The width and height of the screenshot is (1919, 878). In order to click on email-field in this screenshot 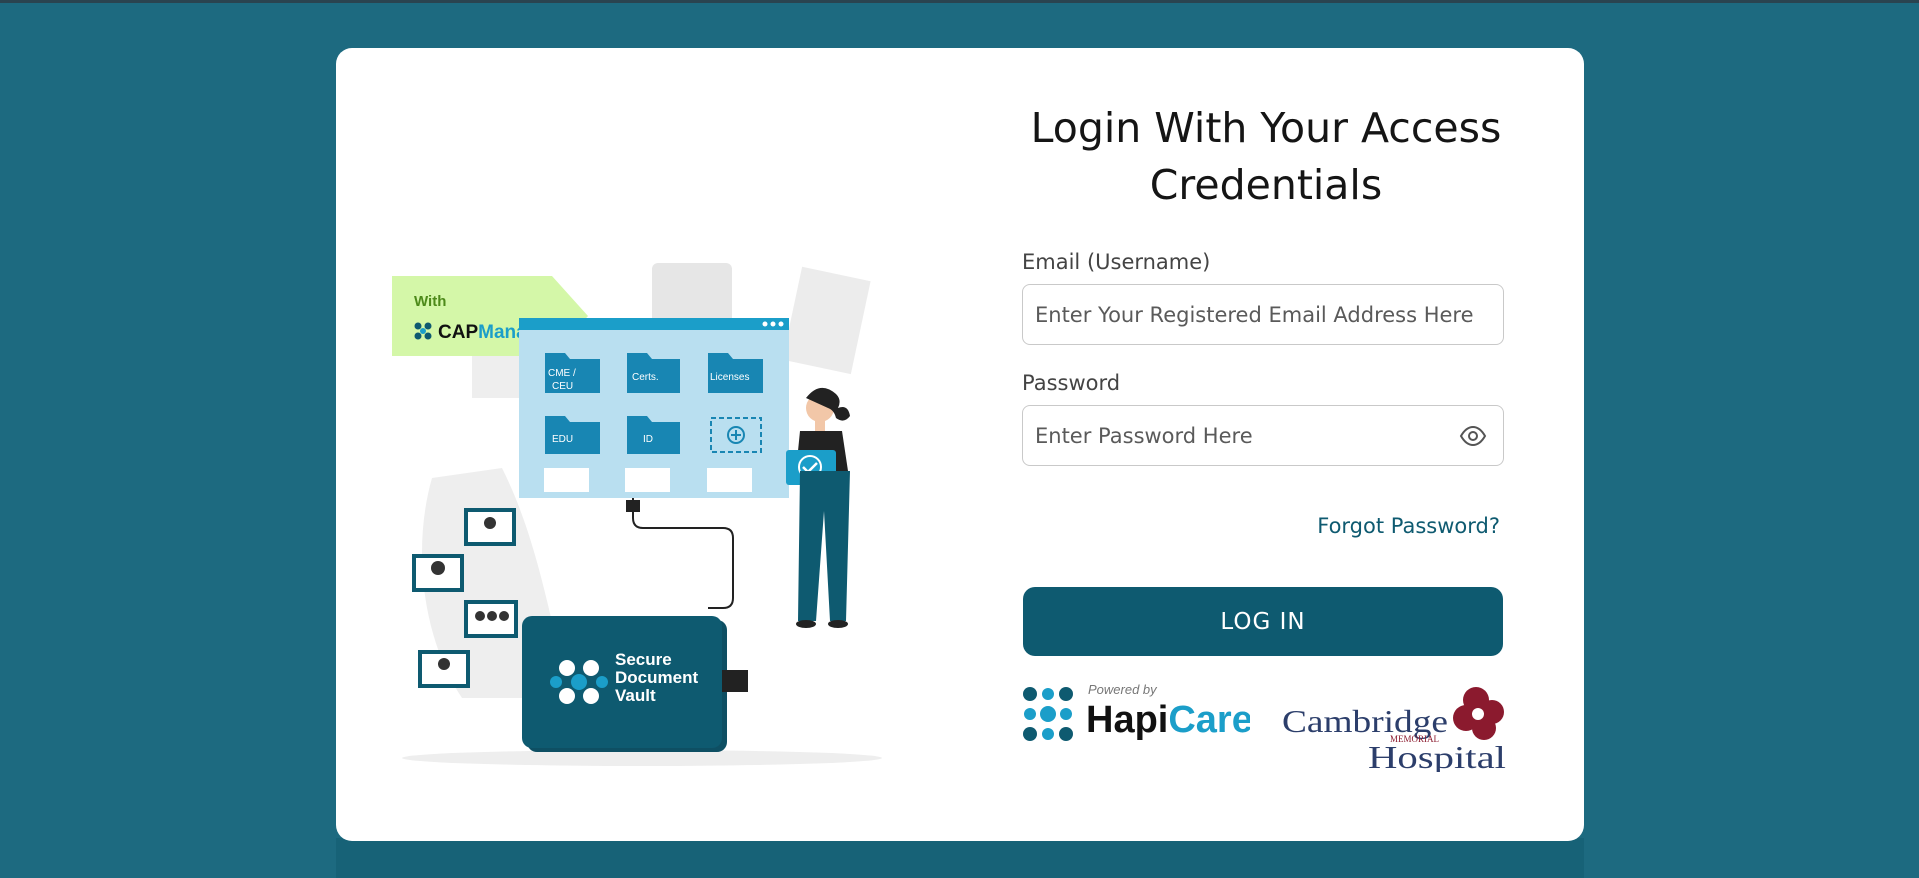, I will do `click(1263, 314)`.